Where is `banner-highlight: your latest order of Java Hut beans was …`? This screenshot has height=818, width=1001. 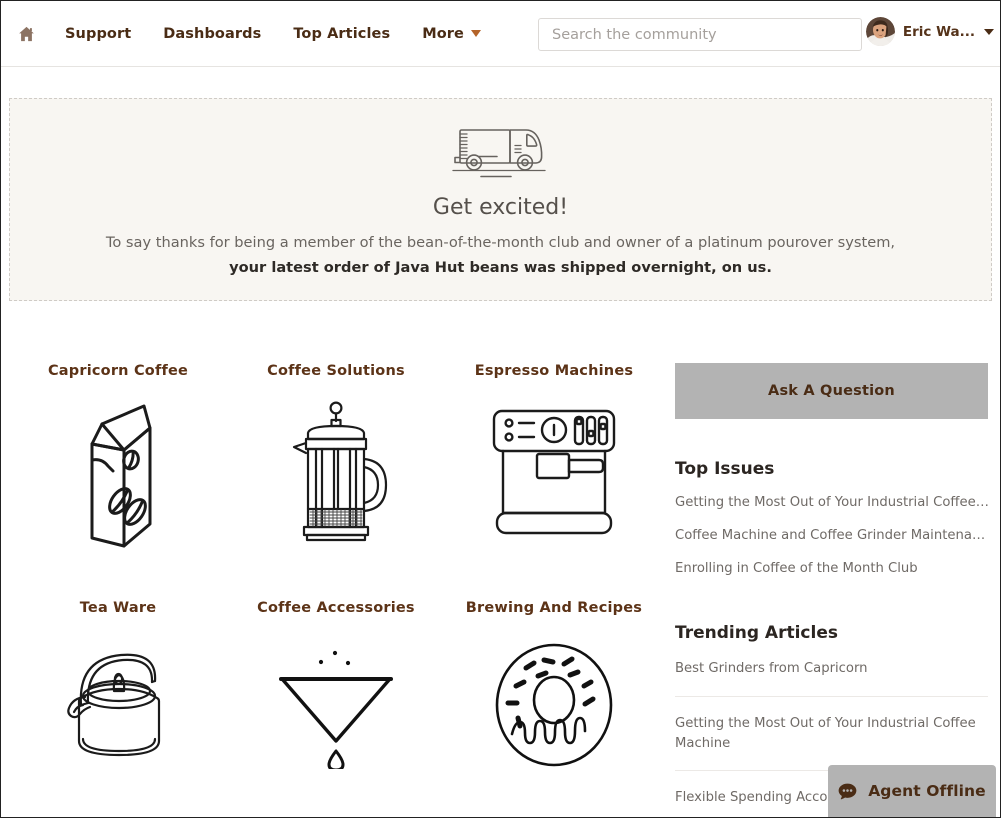 banner-highlight: your latest order of Java Hut beans was … is located at coordinates (500, 267).